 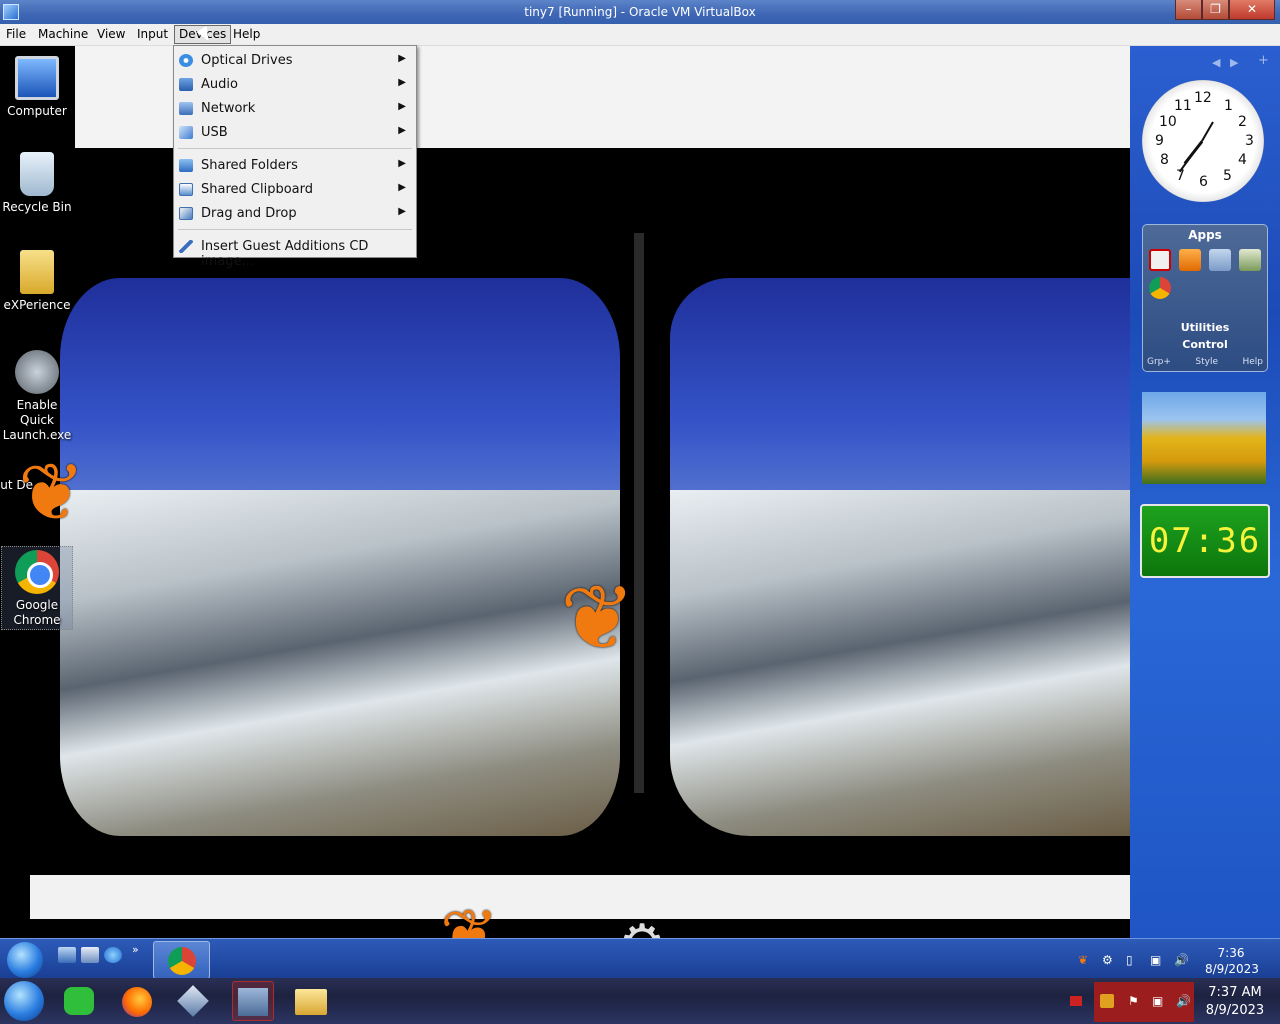 What do you see at coordinates (1206, 362) in the screenshot?
I see `apps-footer-style: Style` at bounding box center [1206, 362].